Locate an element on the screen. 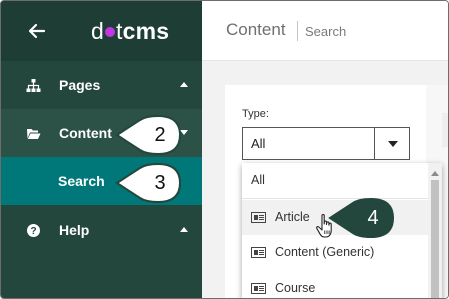 The width and height of the screenshot is (449, 299). type-select: All is located at coordinates (326, 143).